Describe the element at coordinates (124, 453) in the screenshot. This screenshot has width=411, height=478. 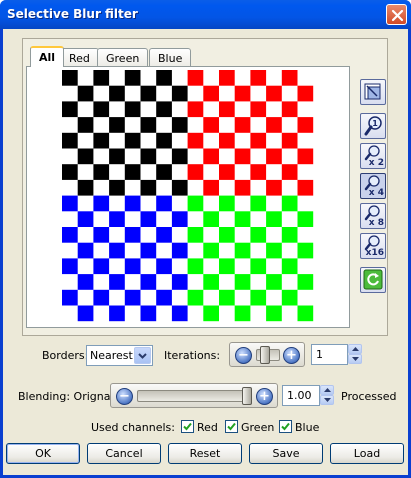
I see `cancel-button: Cancel` at that location.